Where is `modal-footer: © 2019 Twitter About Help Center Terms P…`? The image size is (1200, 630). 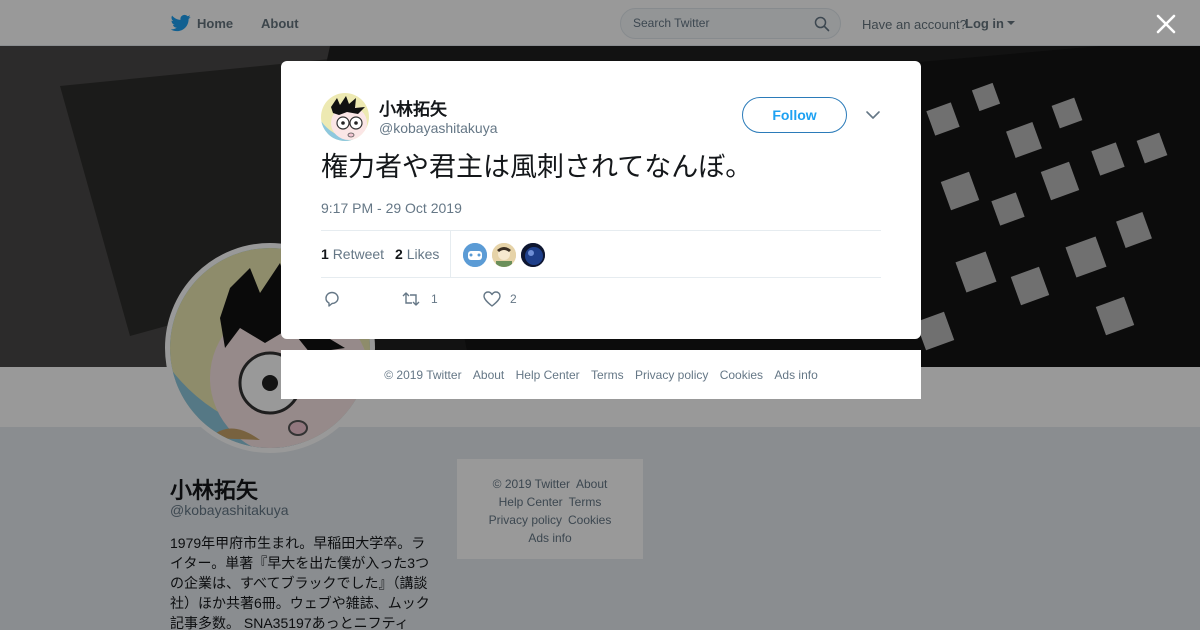 modal-footer: © 2019 Twitter About Help Center Terms P… is located at coordinates (601, 374).